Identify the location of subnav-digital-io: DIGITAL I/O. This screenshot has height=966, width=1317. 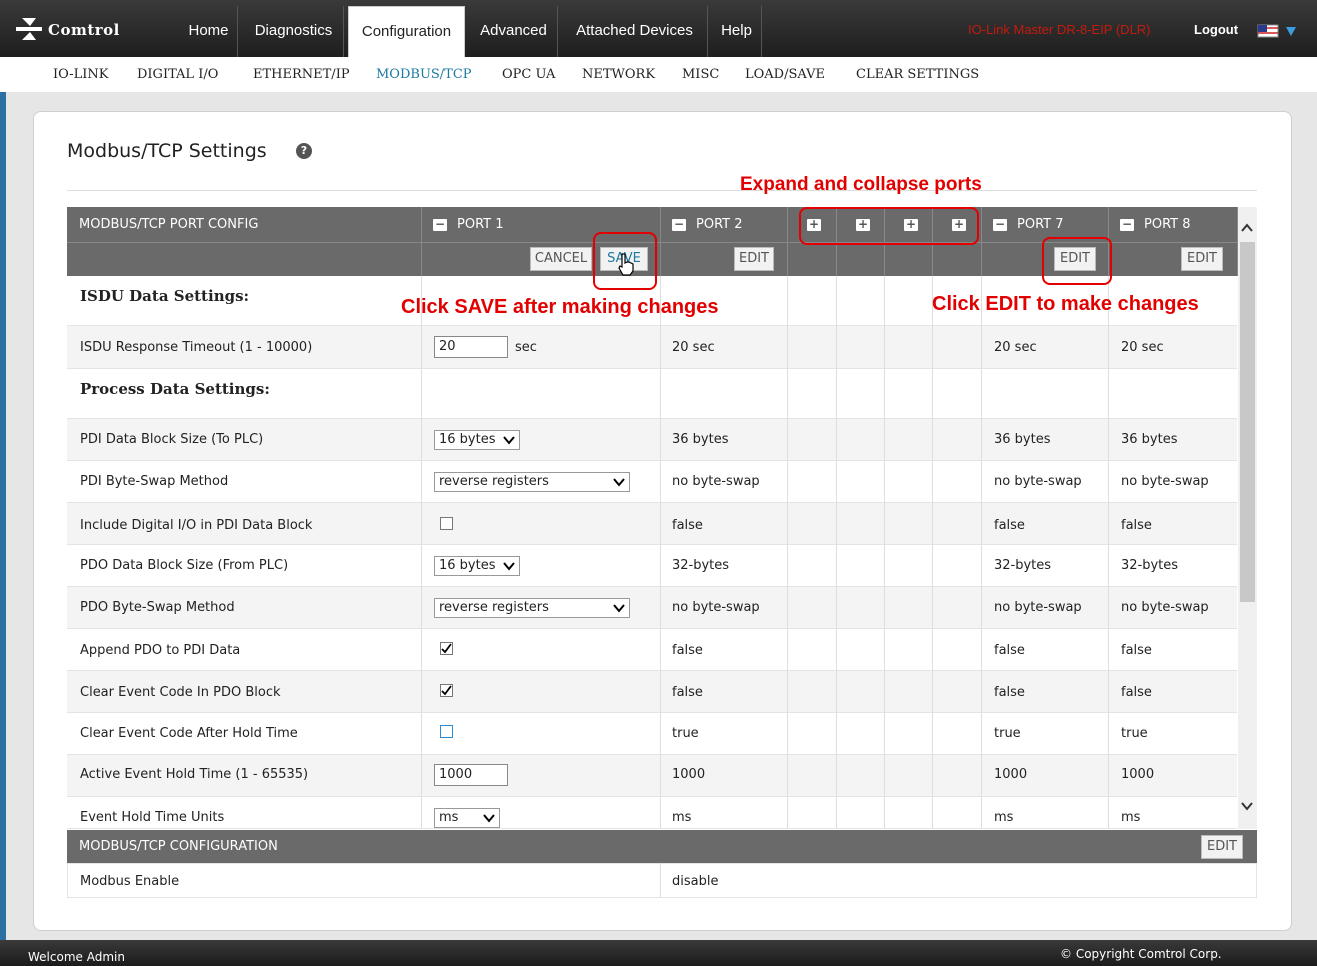
(177, 74).